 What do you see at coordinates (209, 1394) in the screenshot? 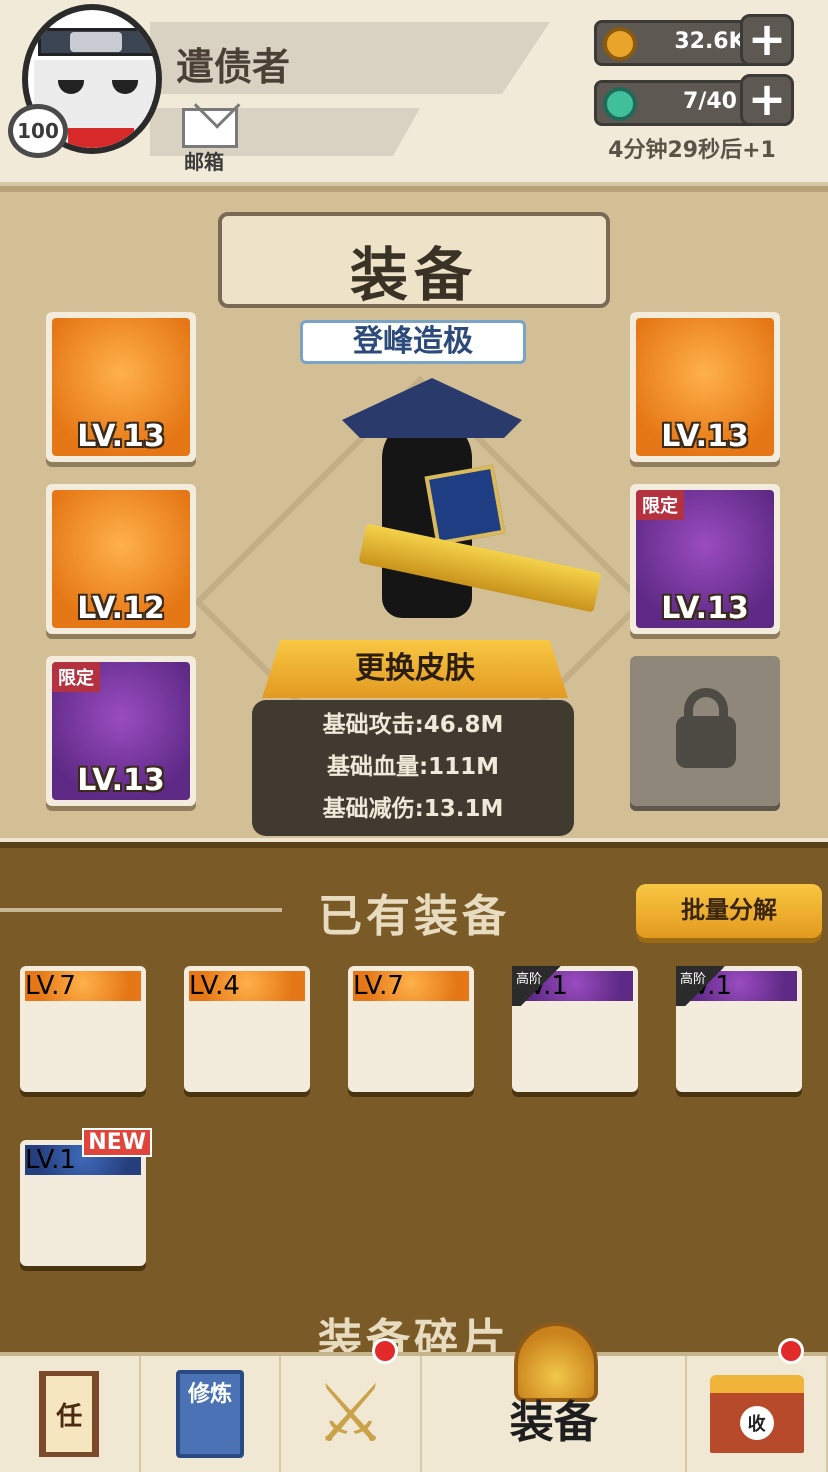
I see `cultivate-label: 修炼` at bounding box center [209, 1394].